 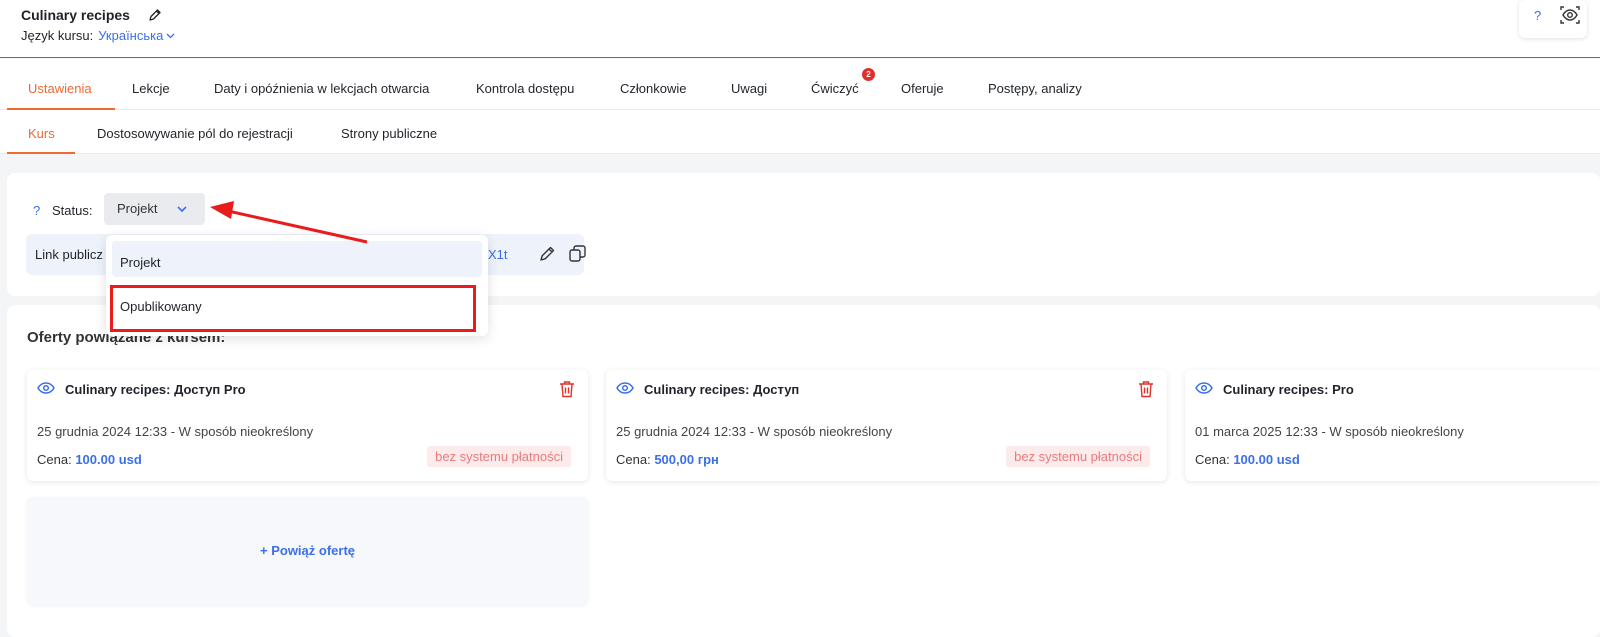 I want to click on status-select: Projekt, so click(x=154, y=209).